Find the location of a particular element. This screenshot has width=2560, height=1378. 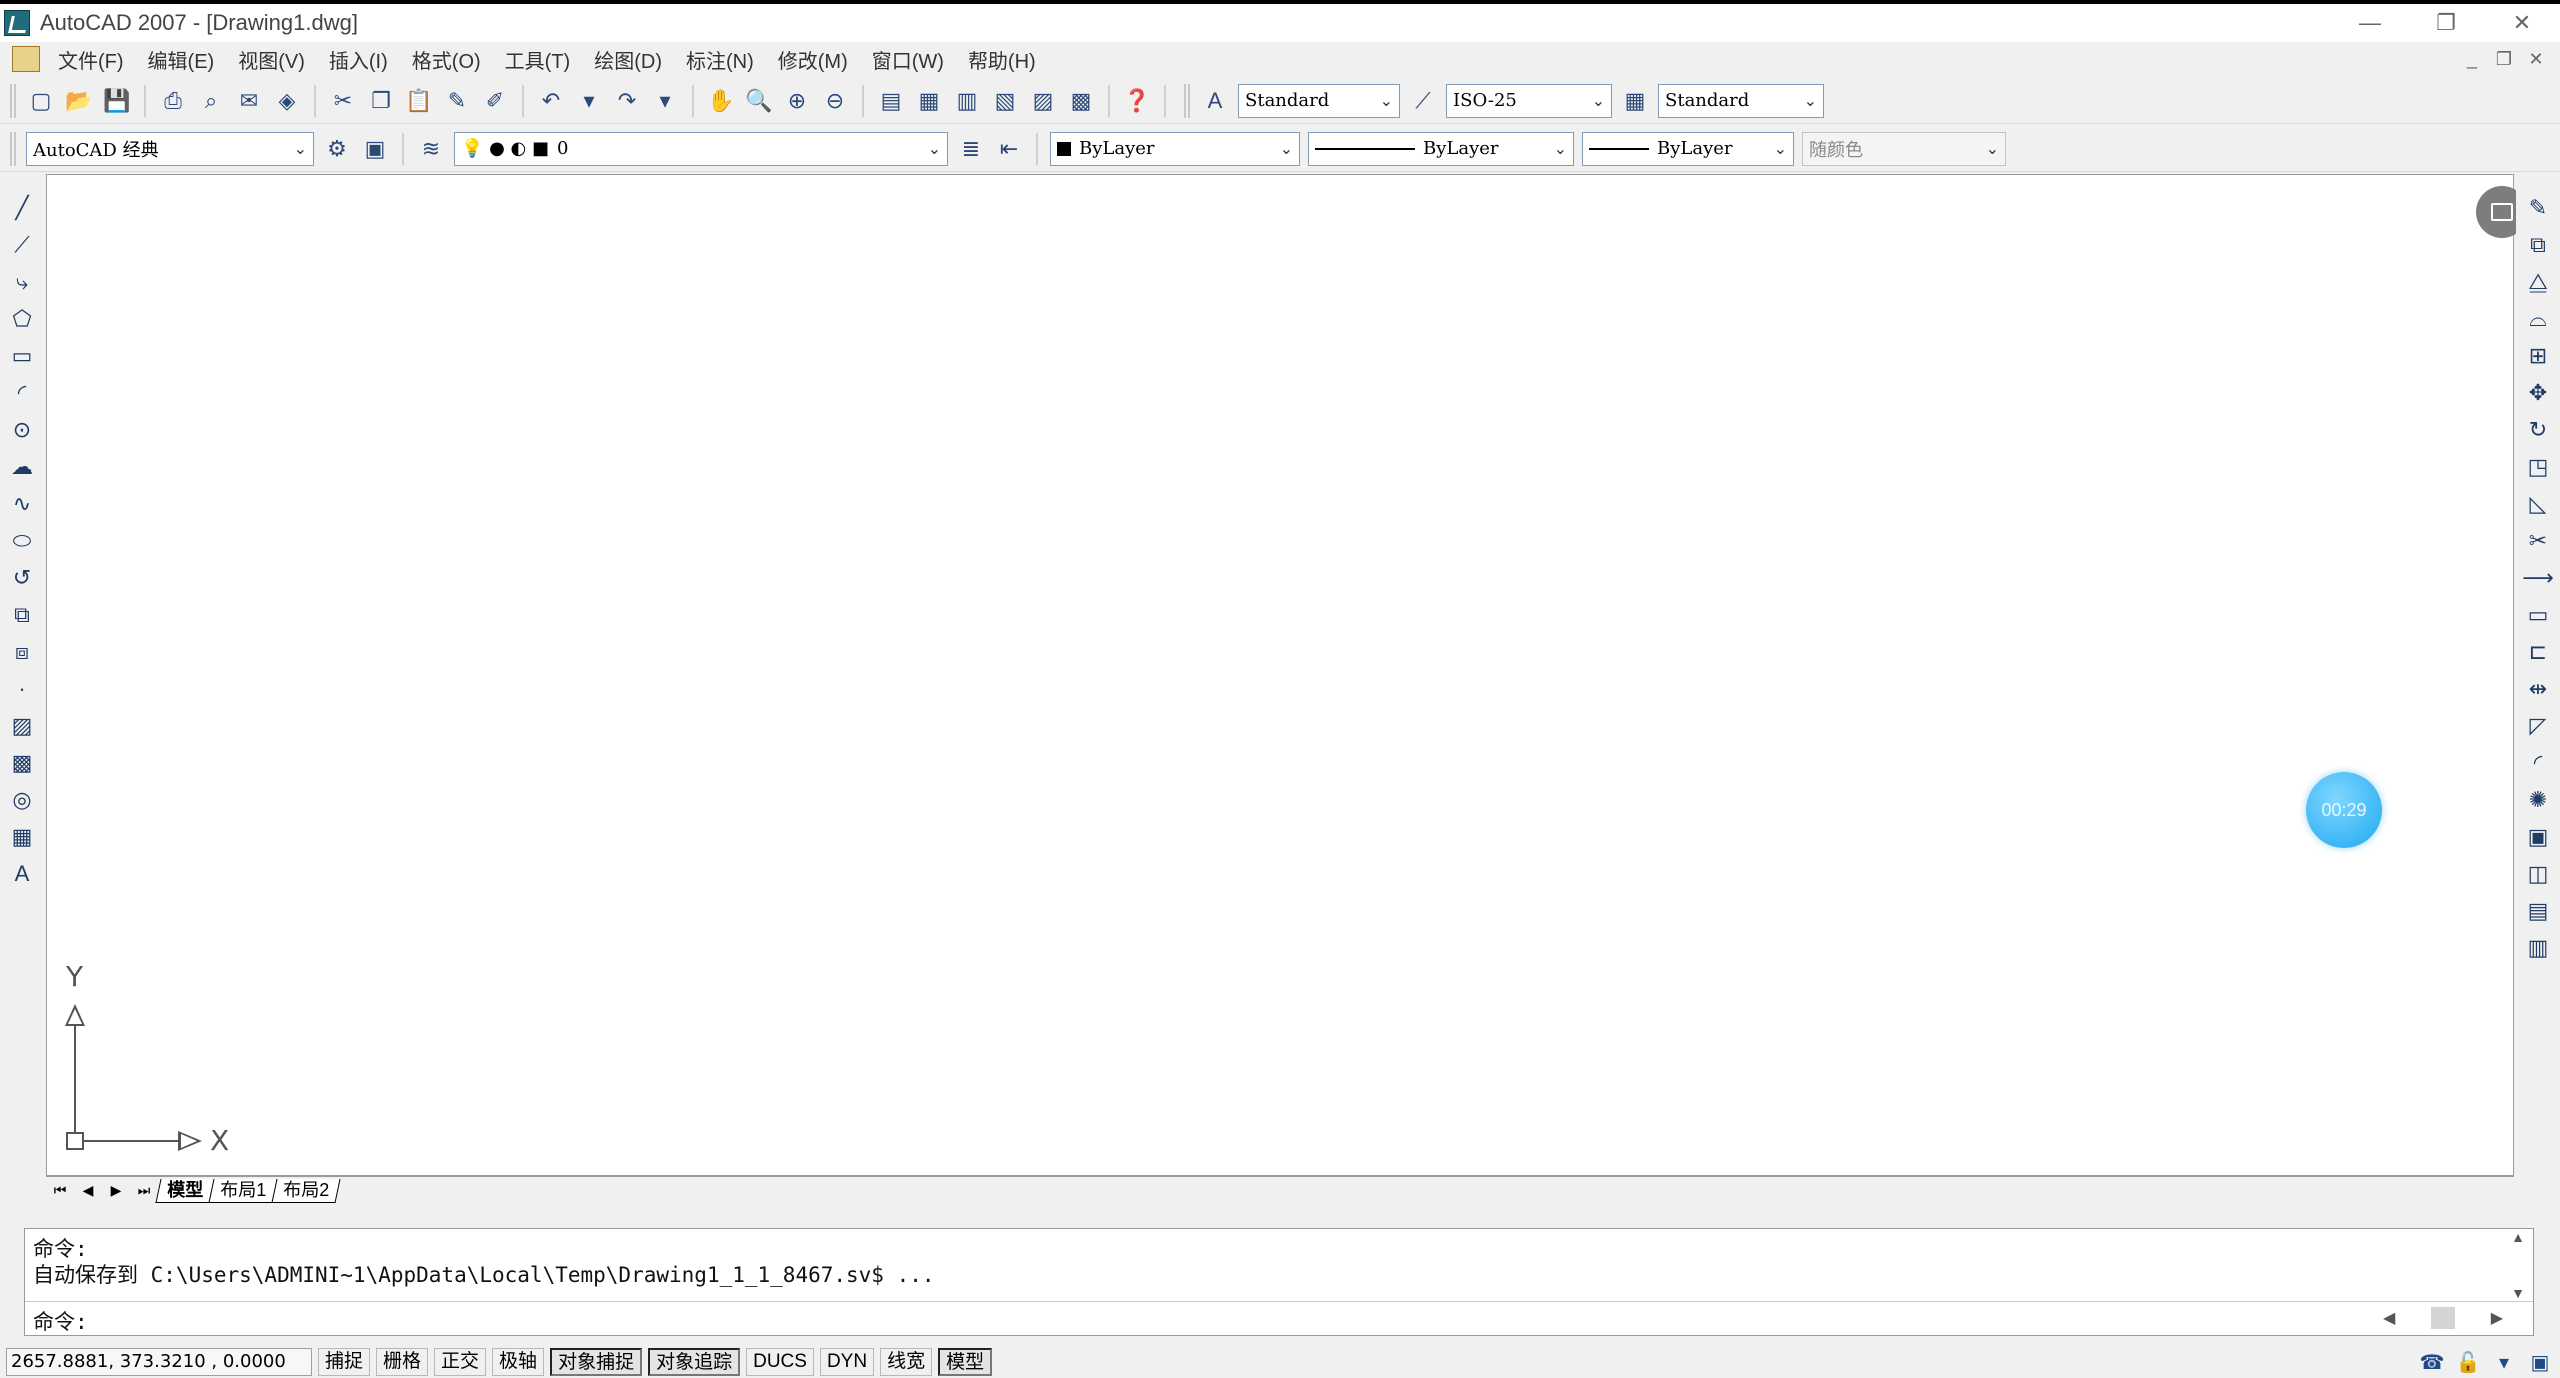

menu-insert: 插入(I) is located at coordinates (358, 59).